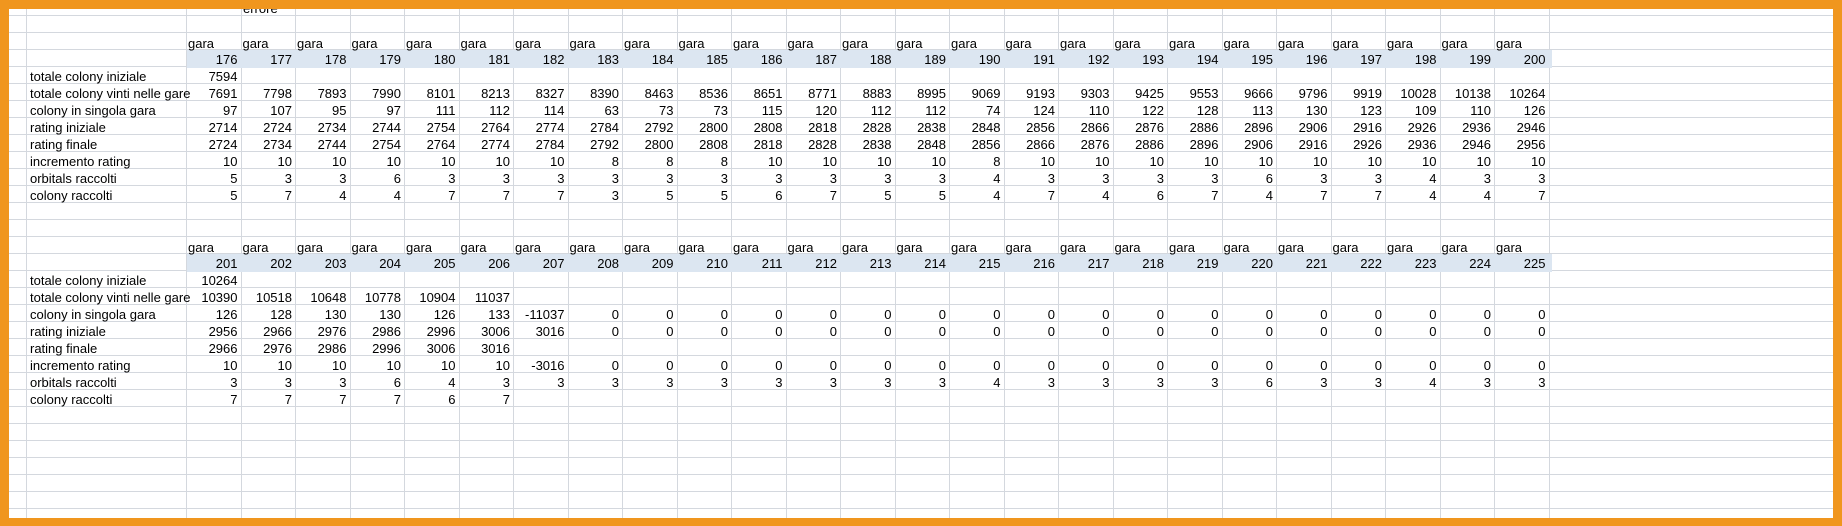  What do you see at coordinates (1358, 264) in the screenshot?
I see `gara-number-cell: 222` at bounding box center [1358, 264].